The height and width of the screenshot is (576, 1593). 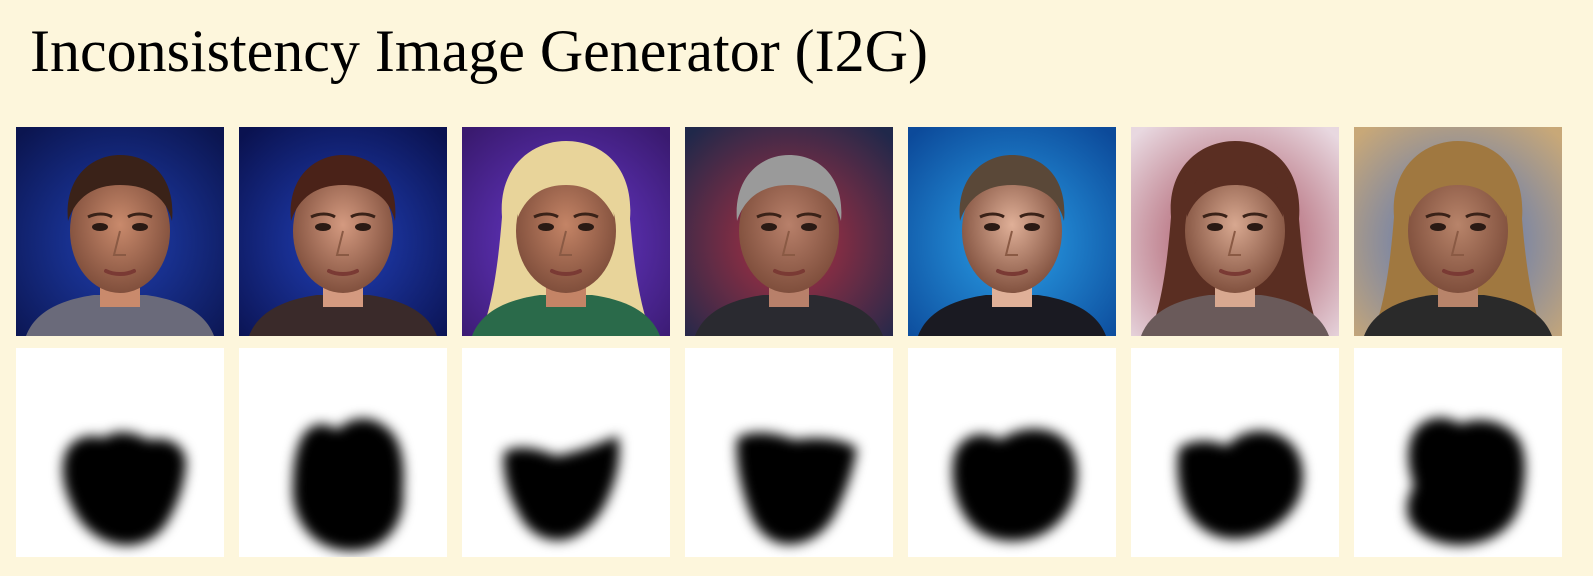 What do you see at coordinates (479, 51) in the screenshot?
I see `page-title: Inconsistency Image Generator (I2G)` at bounding box center [479, 51].